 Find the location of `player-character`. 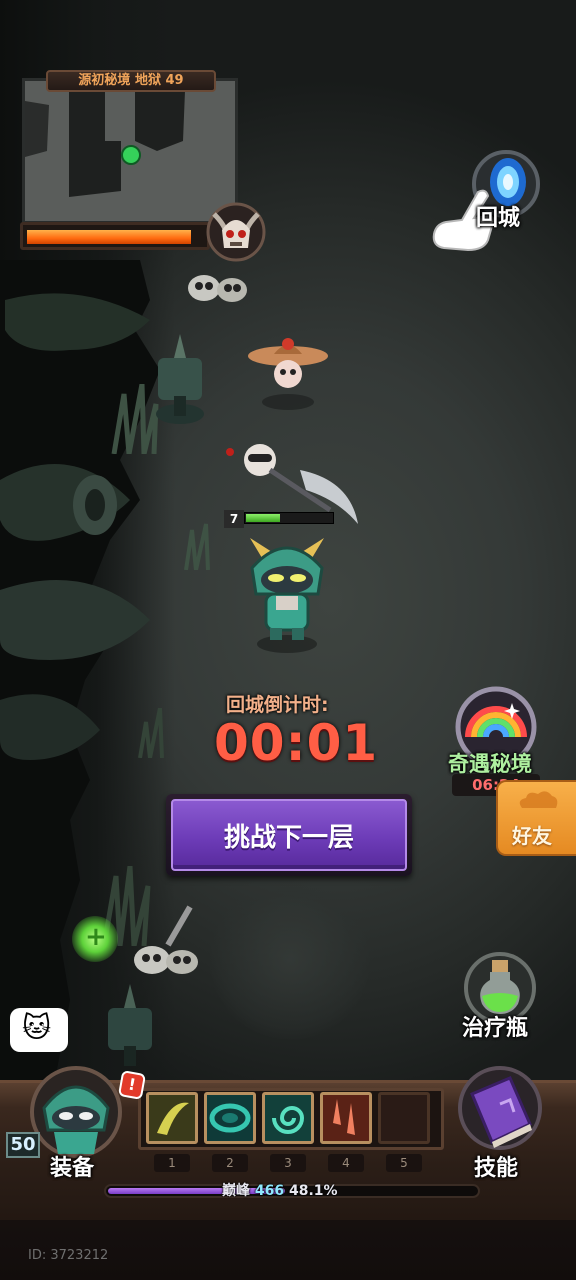

player-character is located at coordinates (287, 595).